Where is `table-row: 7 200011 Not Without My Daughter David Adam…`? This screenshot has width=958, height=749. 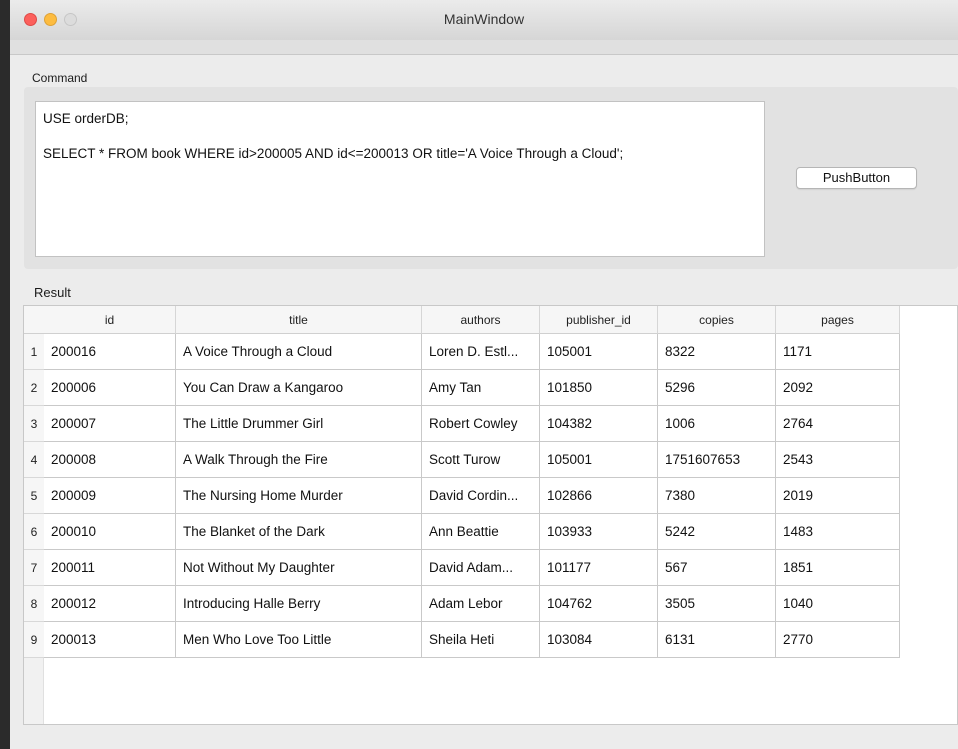
table-row: 7 200011 Not Without My Daughter David Adam… is located at coordinates (462, 568).